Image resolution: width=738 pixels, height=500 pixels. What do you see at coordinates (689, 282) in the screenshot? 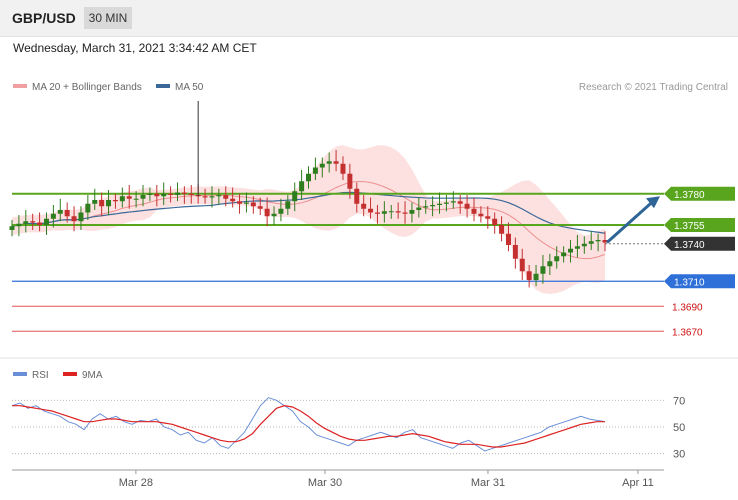
I see `level-label-1.3710: 1.3710` at bounding box center [689, 282].